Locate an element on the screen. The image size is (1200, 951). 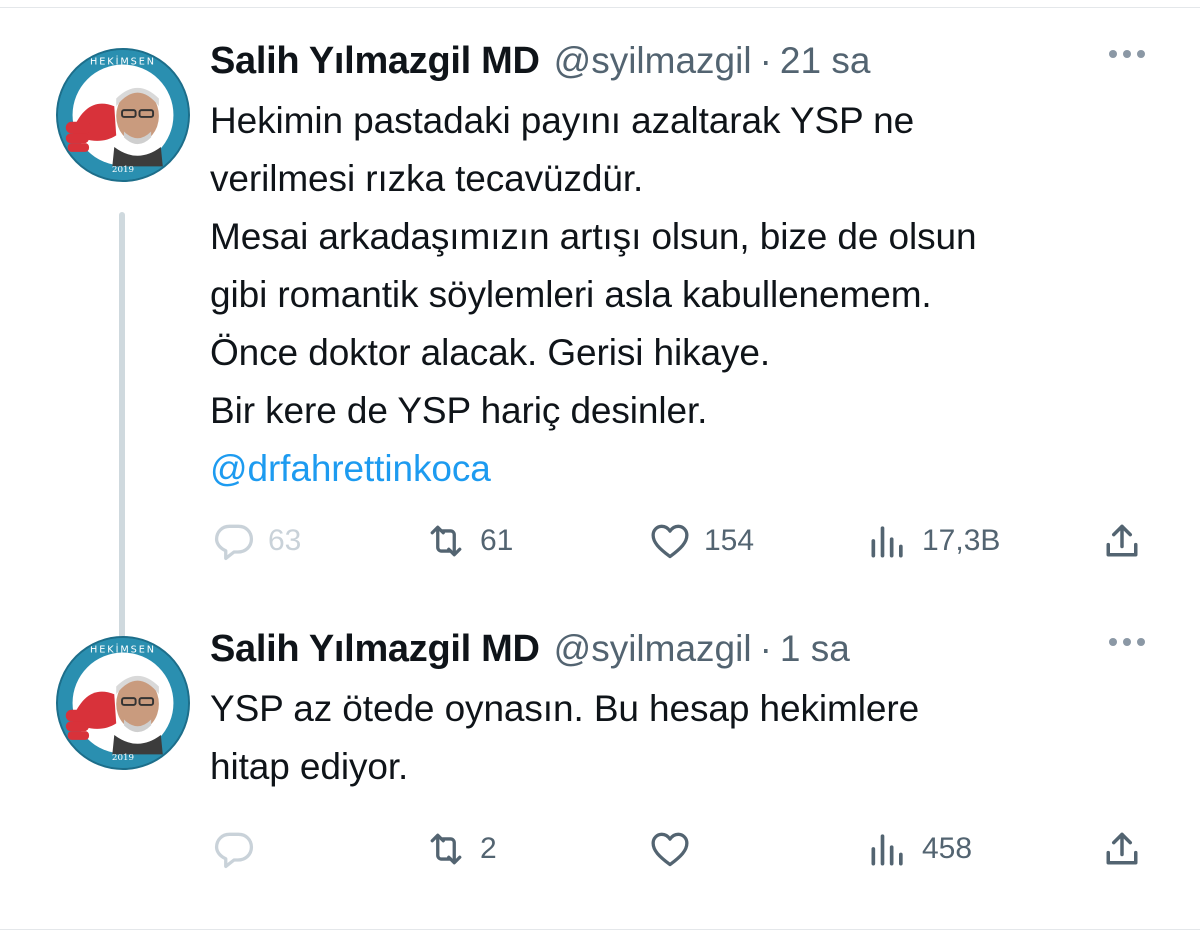
like-count: 154 is located at coordinates (729, 540).